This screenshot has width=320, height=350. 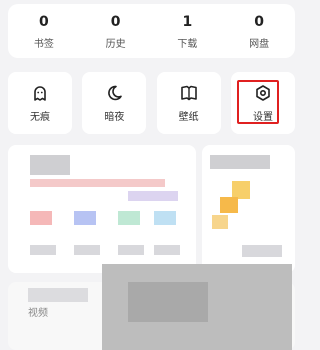 I want to click on stat-downloads: 1 下载, so click(x=187, y=31).